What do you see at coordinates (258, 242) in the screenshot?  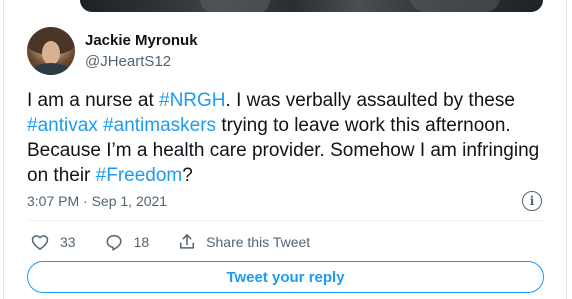 I see `share-label: Share this Tweet` at bounding box center [258, 242].